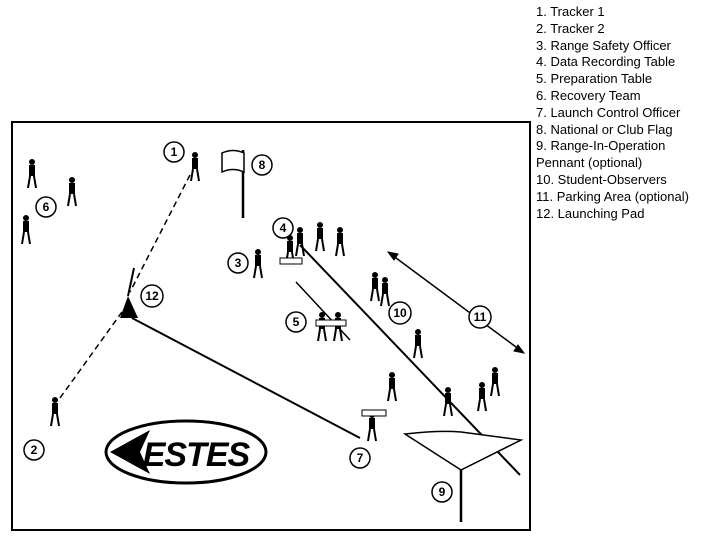 This screenshot has height=540, width=720. Describe the element at coordinates (590, 213) in the screenshot. I see `legend-item: 12. Launching Pad` at that location.